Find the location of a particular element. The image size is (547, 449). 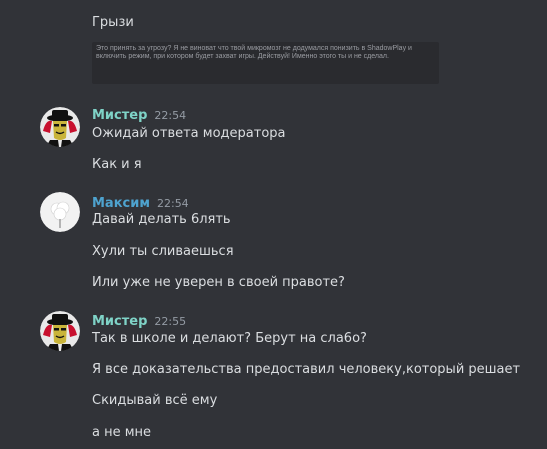

username: Максим is located at coordinates (121, 204).